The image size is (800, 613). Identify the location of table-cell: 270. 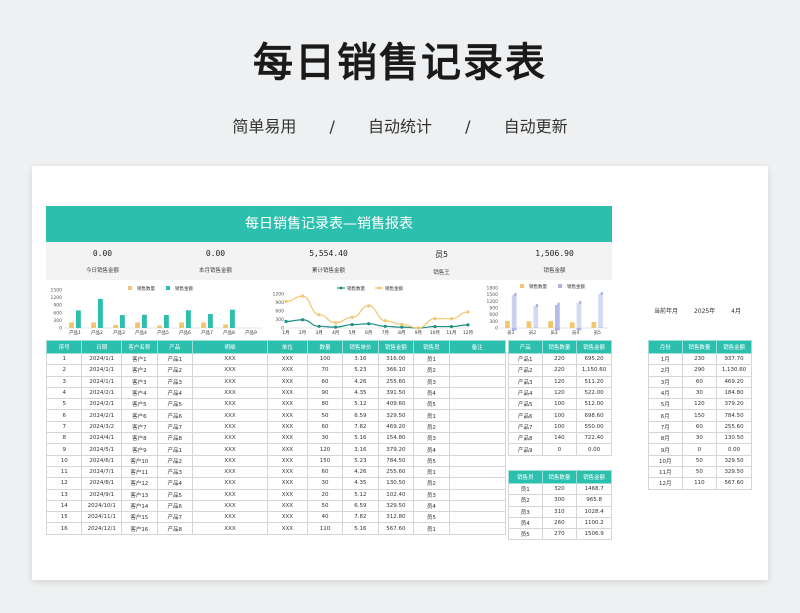
(559, 534).